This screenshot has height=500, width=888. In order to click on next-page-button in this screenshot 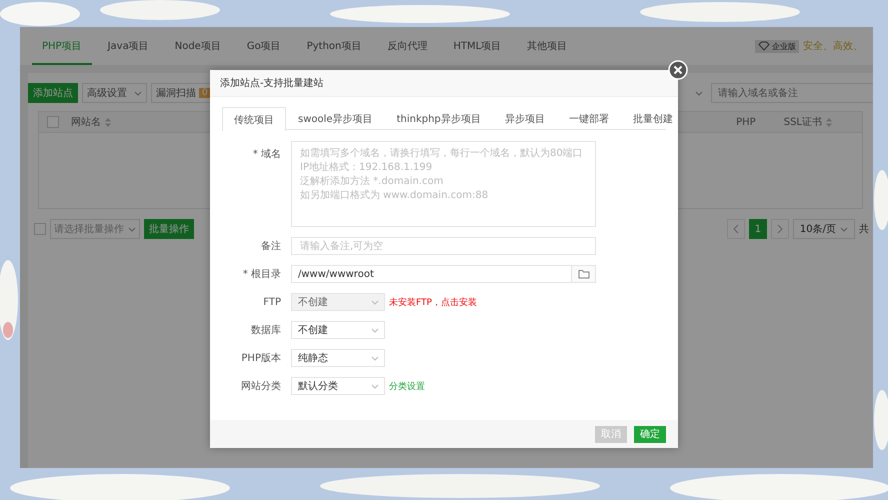, I will do `click(779, 229)`.